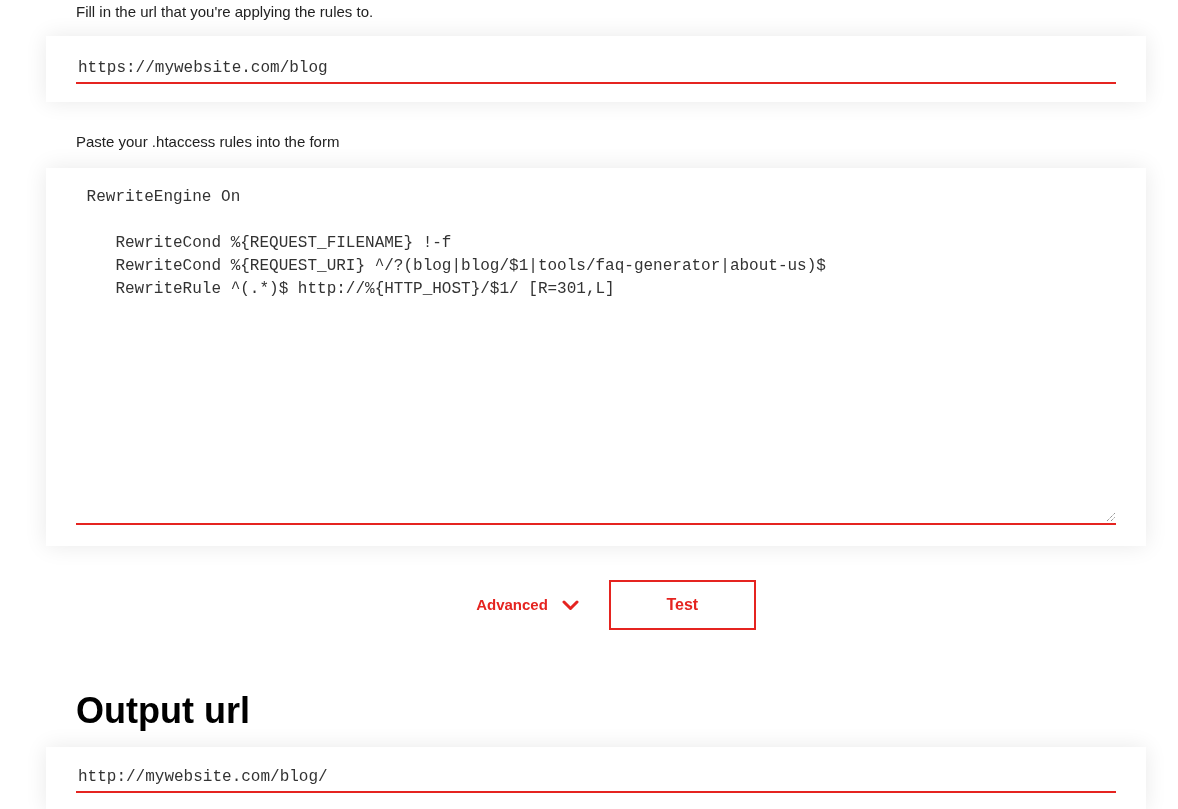 Image resolution: width=1178 pixels, height=809 pixels. I want to click on test-button: Test, so click(682, 605).